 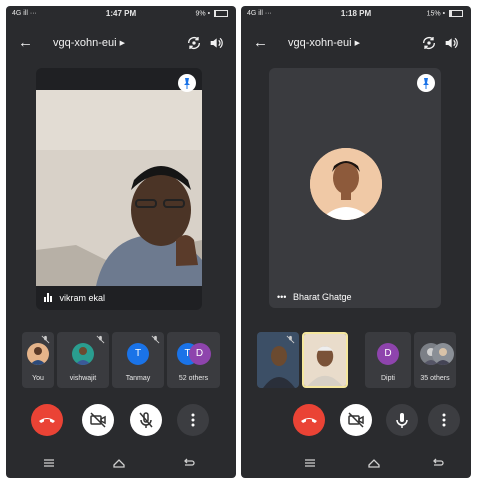 I want to click on participant-tile-others: T D 52 others, so click(x=193, y=360).